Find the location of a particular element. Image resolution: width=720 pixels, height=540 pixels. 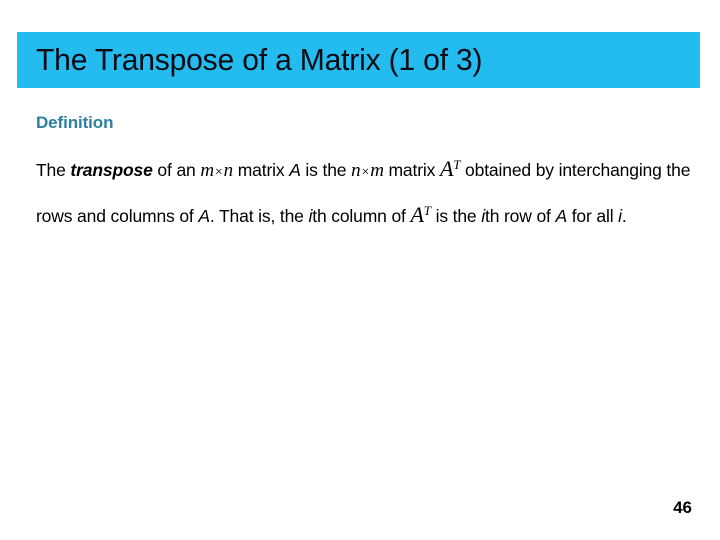

text-for-all: for all is located at coordinates (593, 216).